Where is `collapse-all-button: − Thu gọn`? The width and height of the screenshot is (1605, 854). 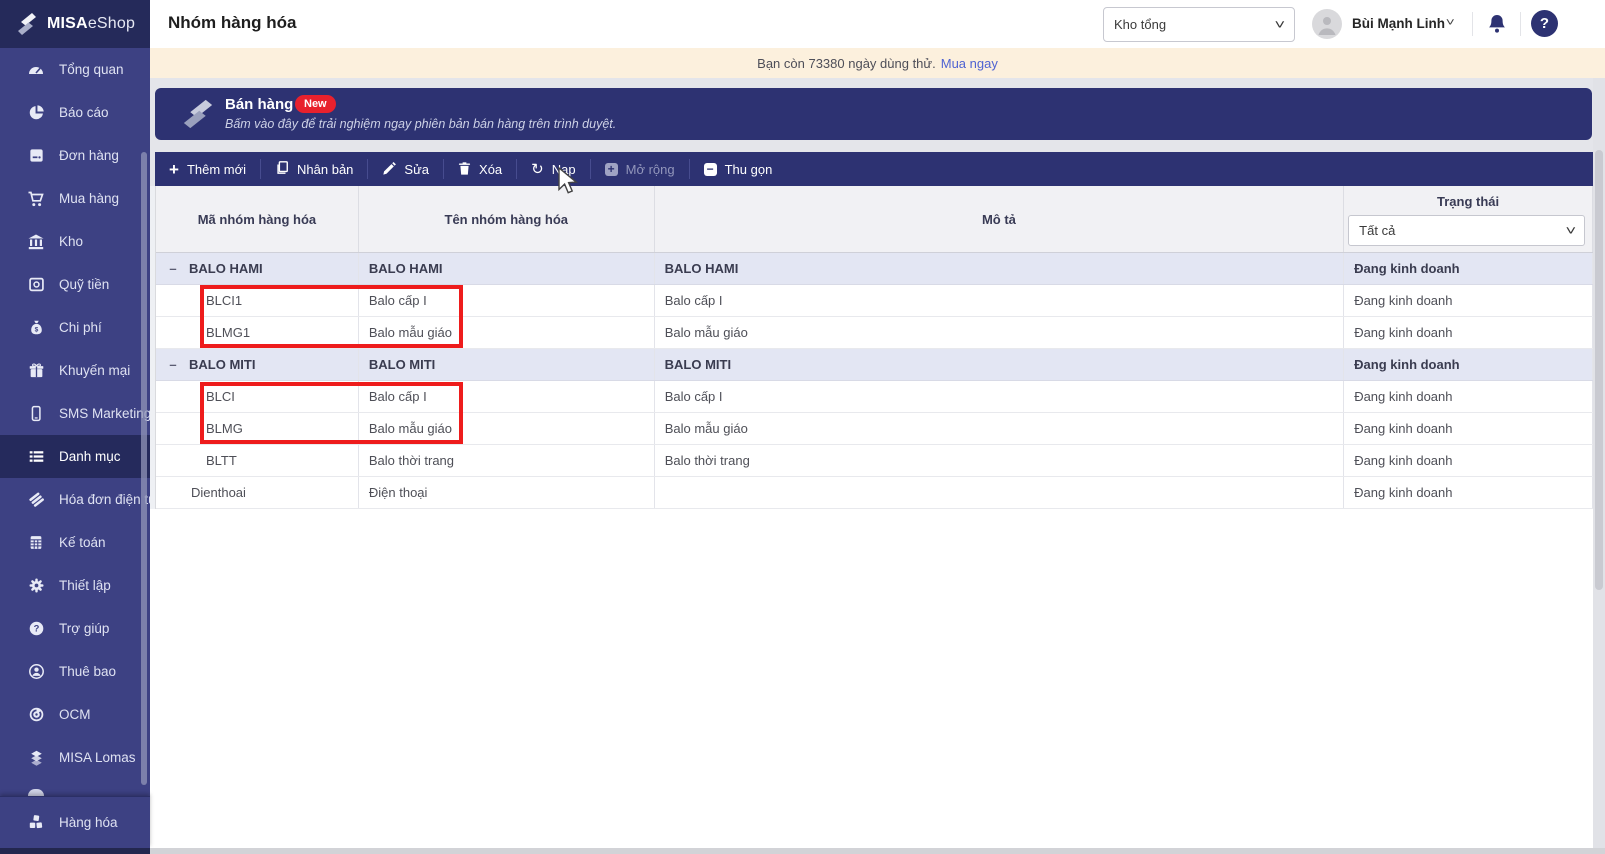
collapse-all-button: − Thu gọn is located at coordinates (738, 169).